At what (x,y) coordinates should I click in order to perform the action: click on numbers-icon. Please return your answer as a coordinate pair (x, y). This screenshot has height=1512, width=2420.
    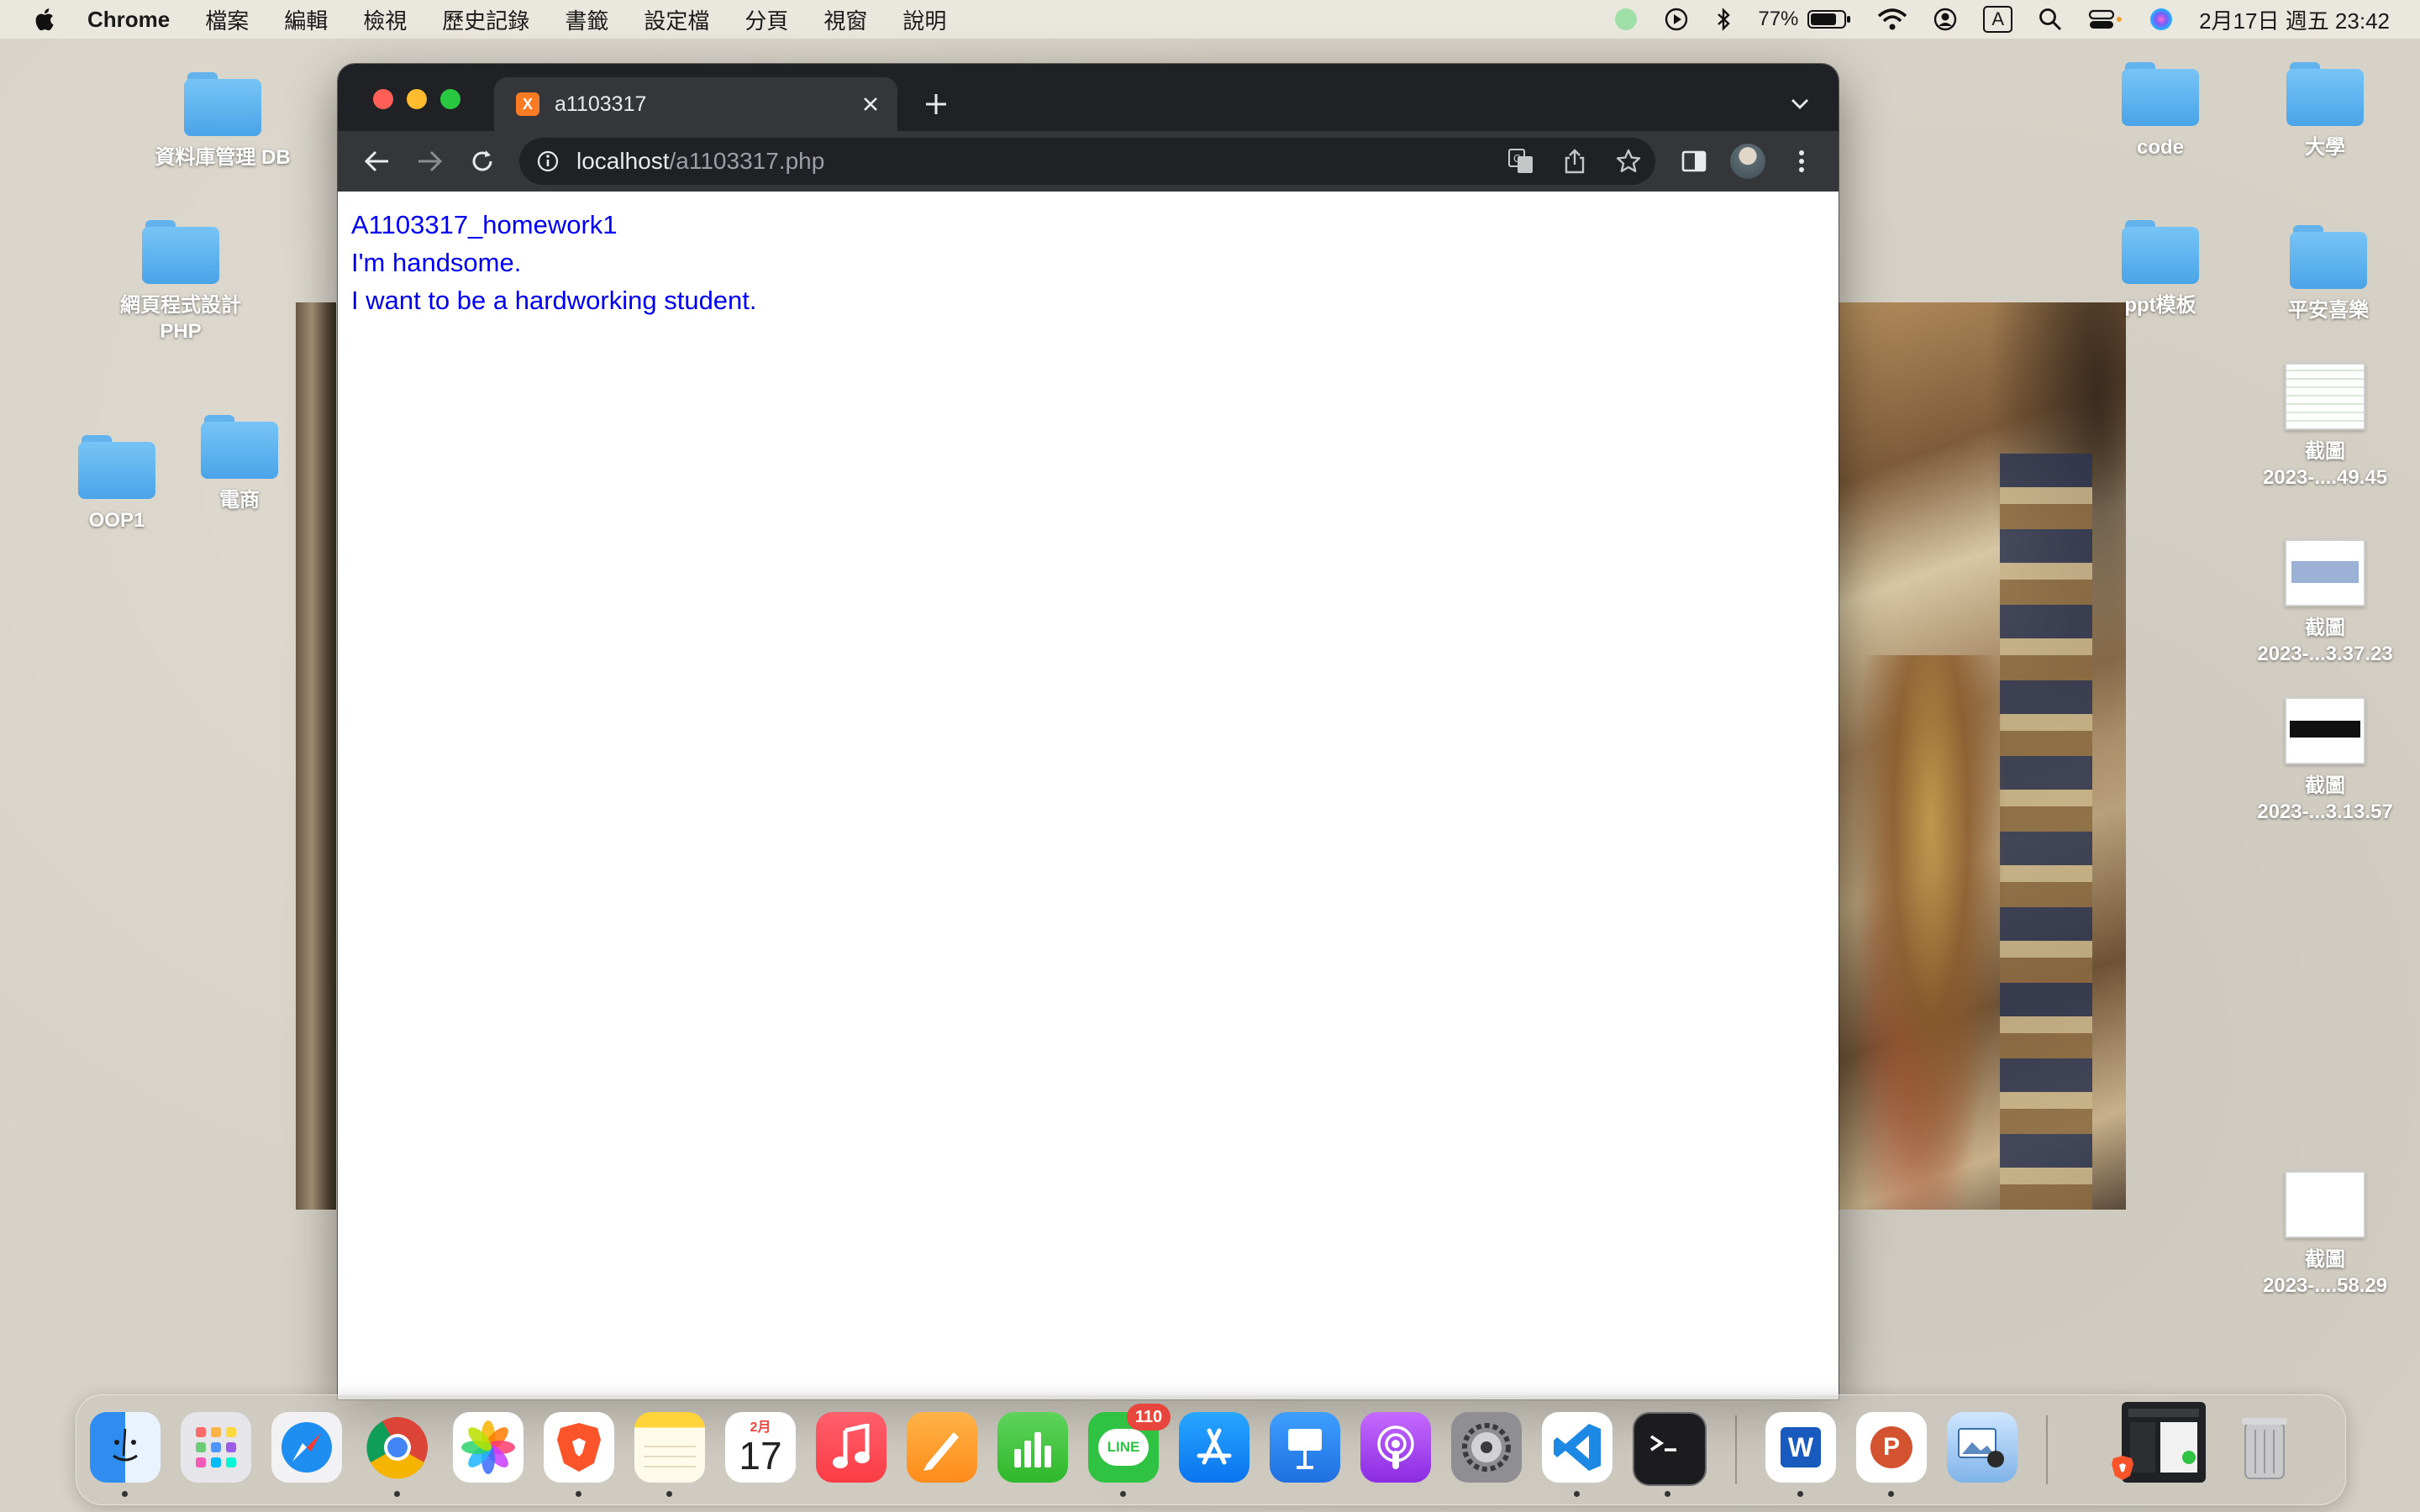
    Looking at the image, I should click on (1032, 1447).